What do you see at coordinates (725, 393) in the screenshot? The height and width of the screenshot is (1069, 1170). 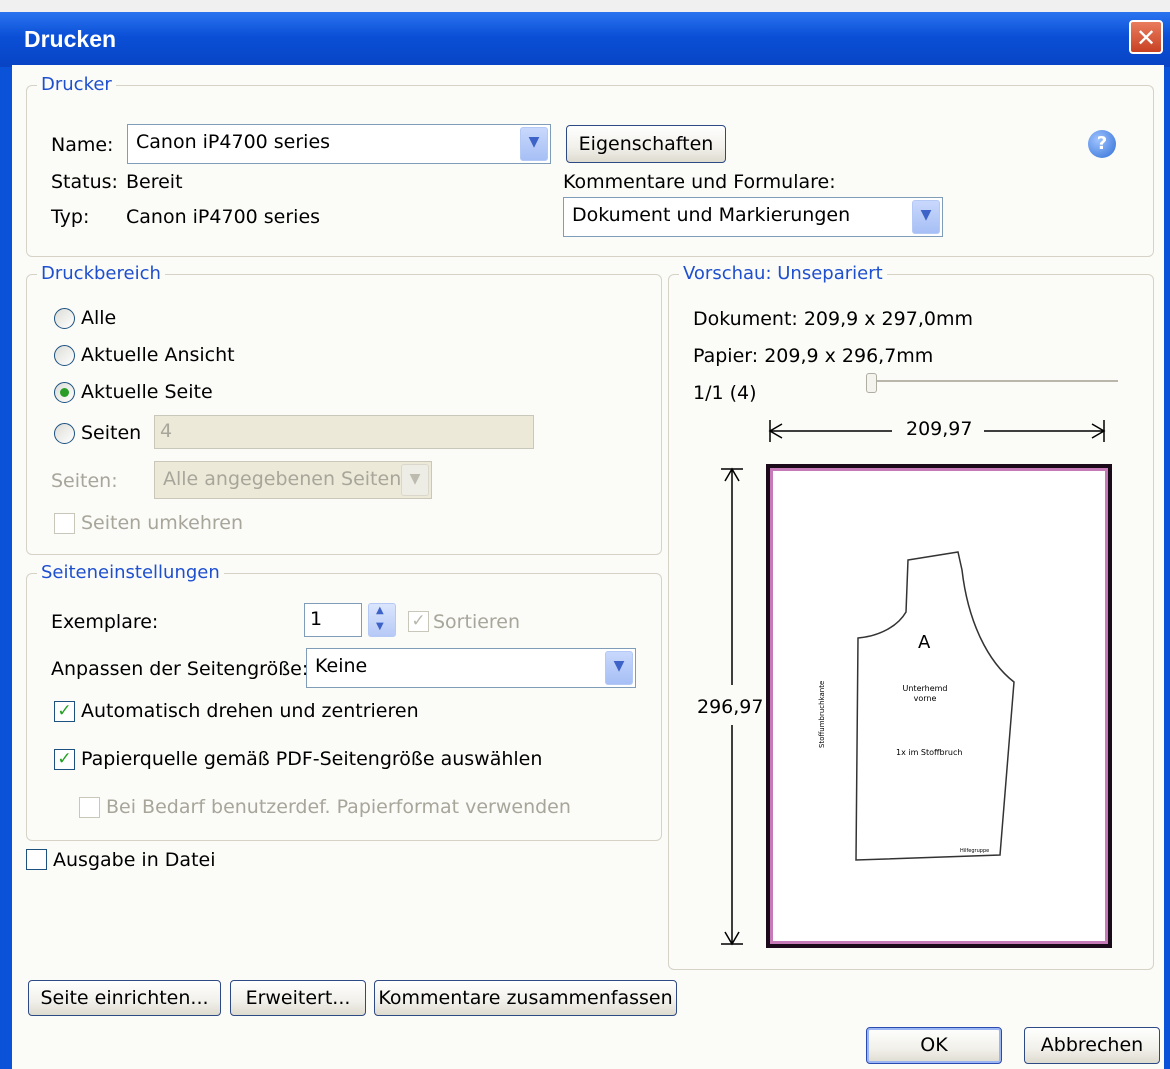 I see `page-counter-text: 1/1 (4)` at bounding box center [725, 393].